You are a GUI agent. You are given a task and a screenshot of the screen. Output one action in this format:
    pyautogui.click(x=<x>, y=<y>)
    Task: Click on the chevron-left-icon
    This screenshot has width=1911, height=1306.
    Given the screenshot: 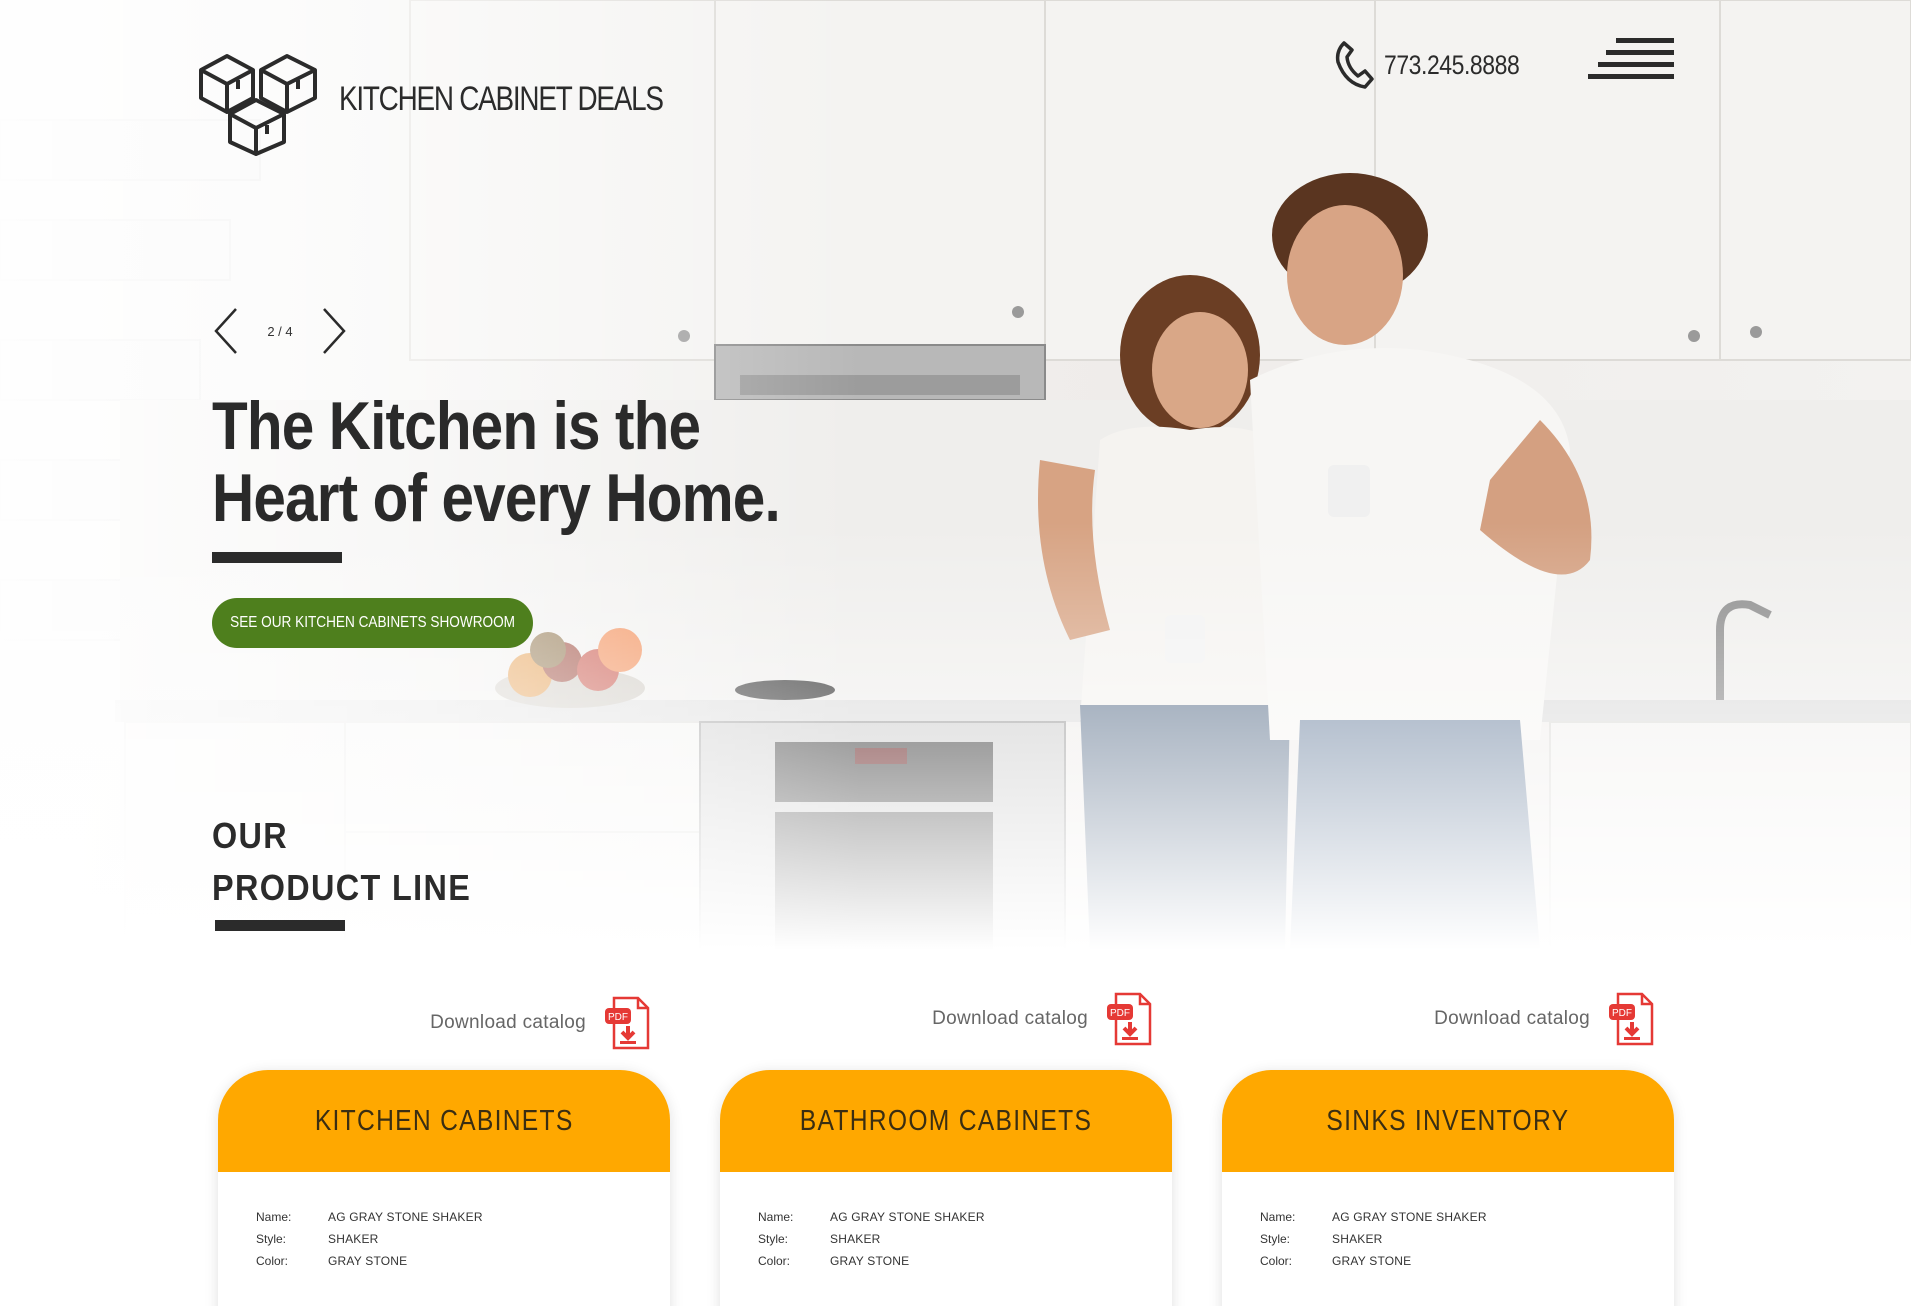 What is the action you would take?
    pyautogui.click(x=227, y=331)
    